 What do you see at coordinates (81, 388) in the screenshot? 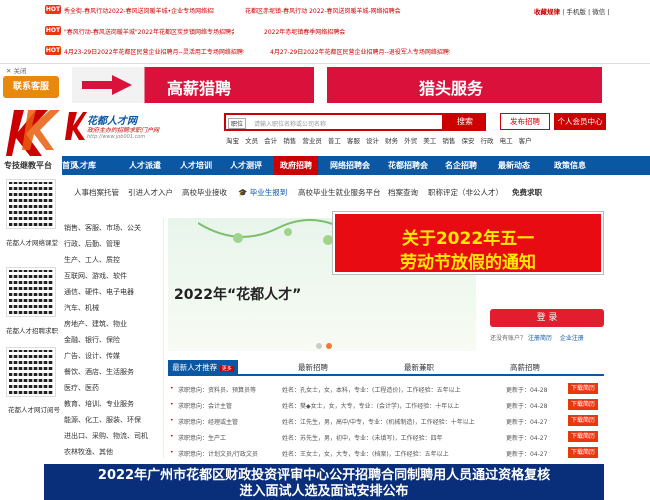
I see `category-item: 医疗、医药` at bounding box center [81, 388].